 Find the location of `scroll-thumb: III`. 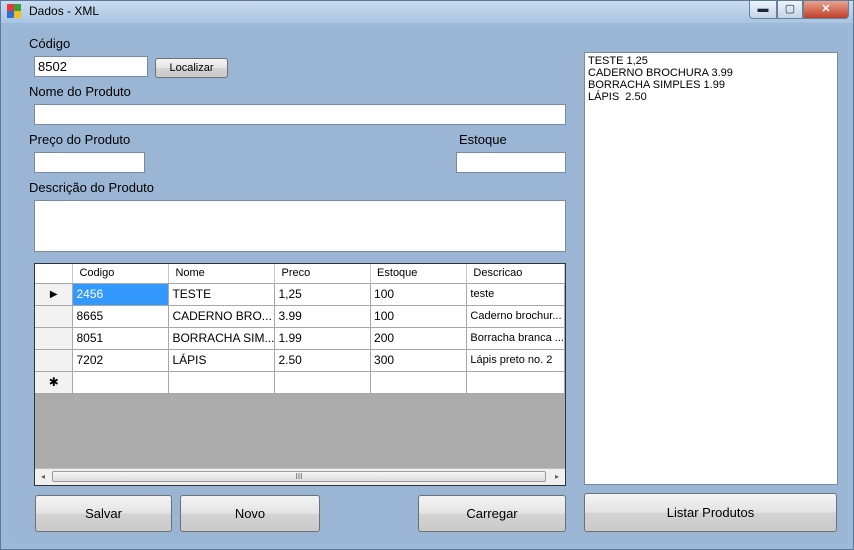

scroll-thumb: III is located at coordinates (299, 476).